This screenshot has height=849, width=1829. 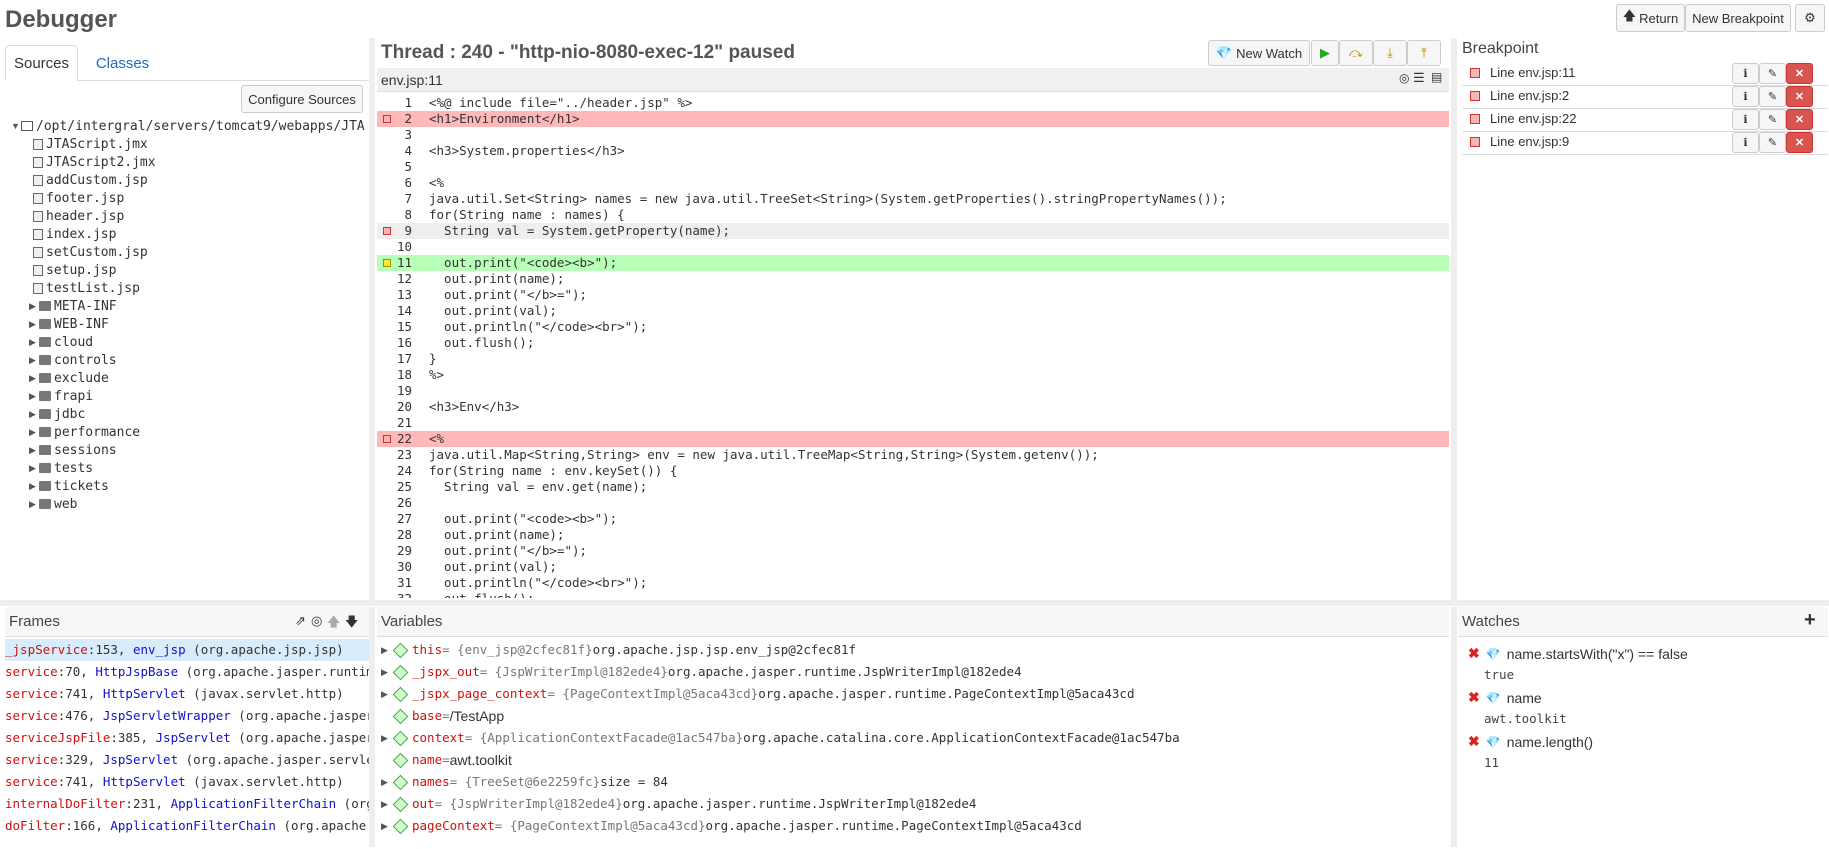 I want to click on tree-folder: ▶ controls, so click(x=73, y=360).